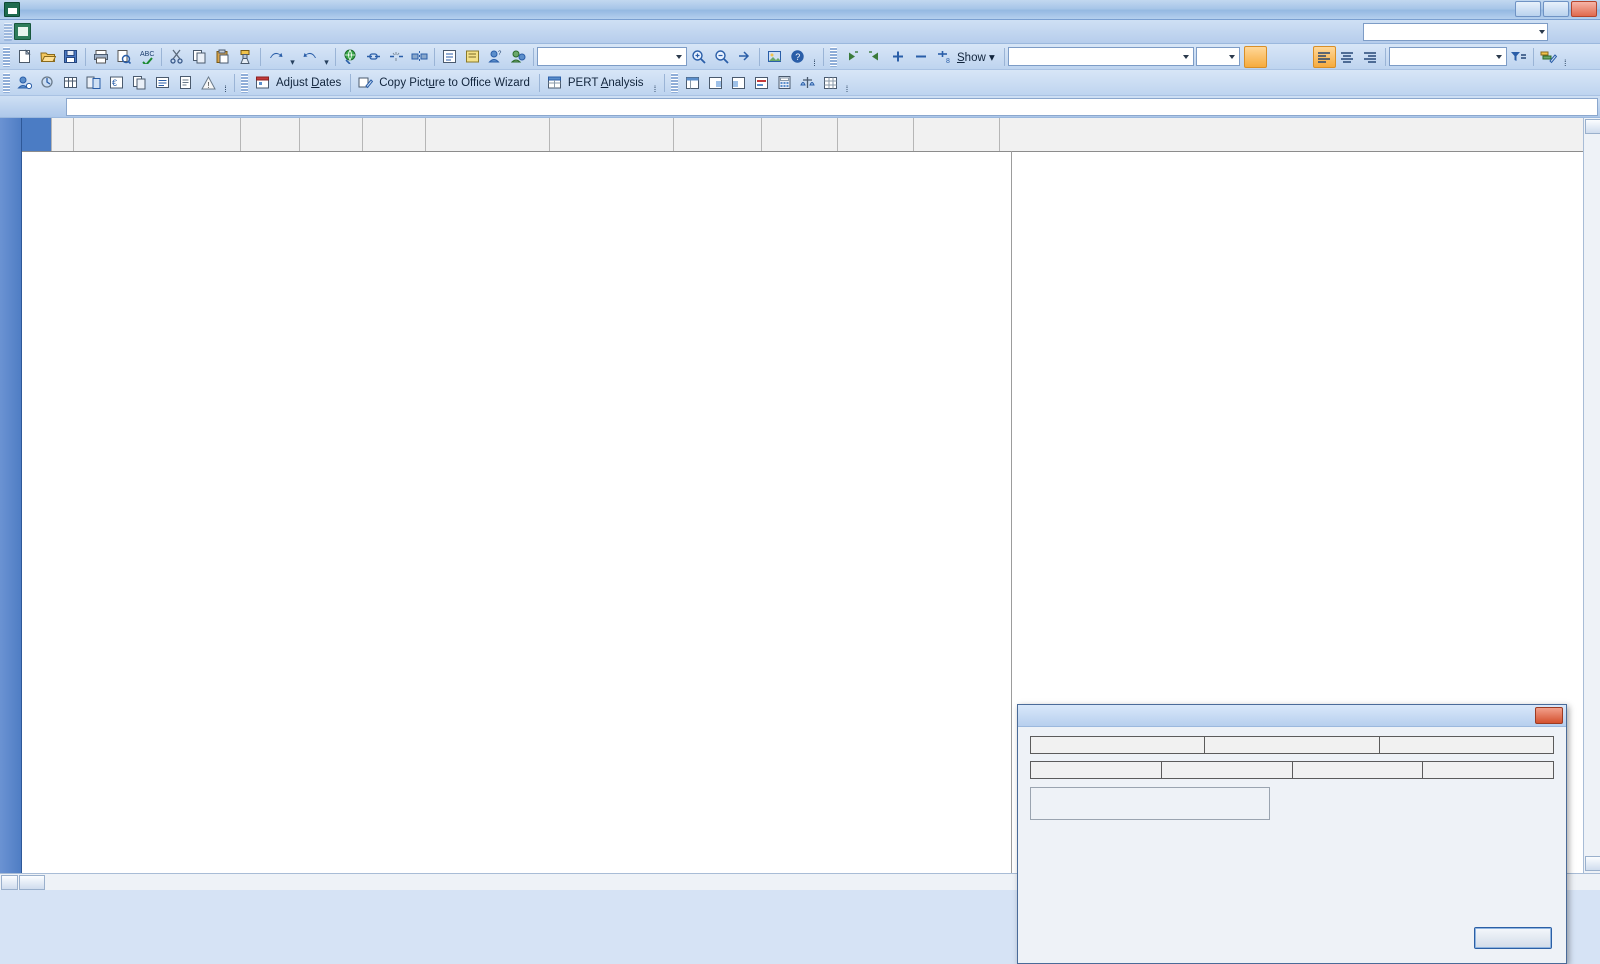  Describe the element at coordinates (800, 134) in the screenshot. I see `col-header-sv` at that location.